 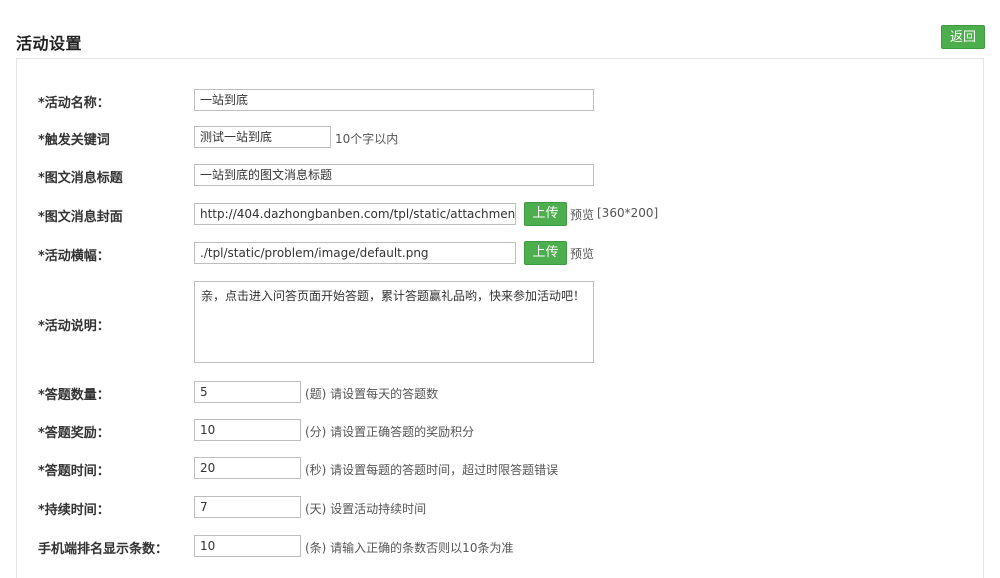 What do you see at coordinates (74, 433) in the screenshot?
I see `reward-label: *答题奖励：` at bounding box center [74, 433].